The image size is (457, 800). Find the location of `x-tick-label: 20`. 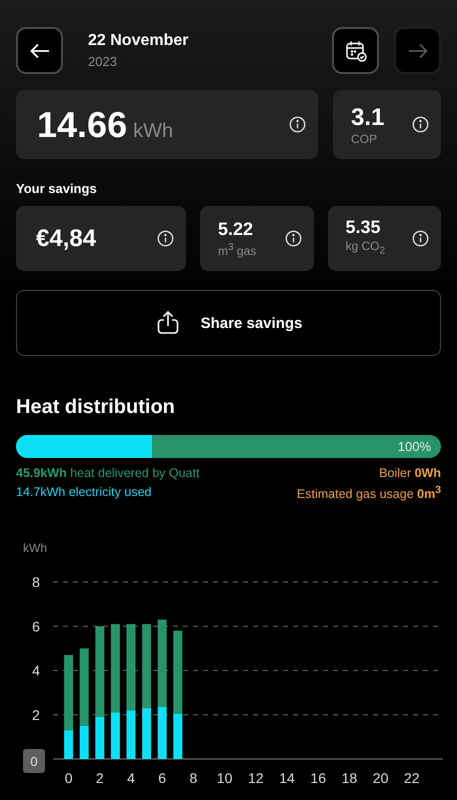

x-tick-label: 20 is located at coordinates (380, 778).